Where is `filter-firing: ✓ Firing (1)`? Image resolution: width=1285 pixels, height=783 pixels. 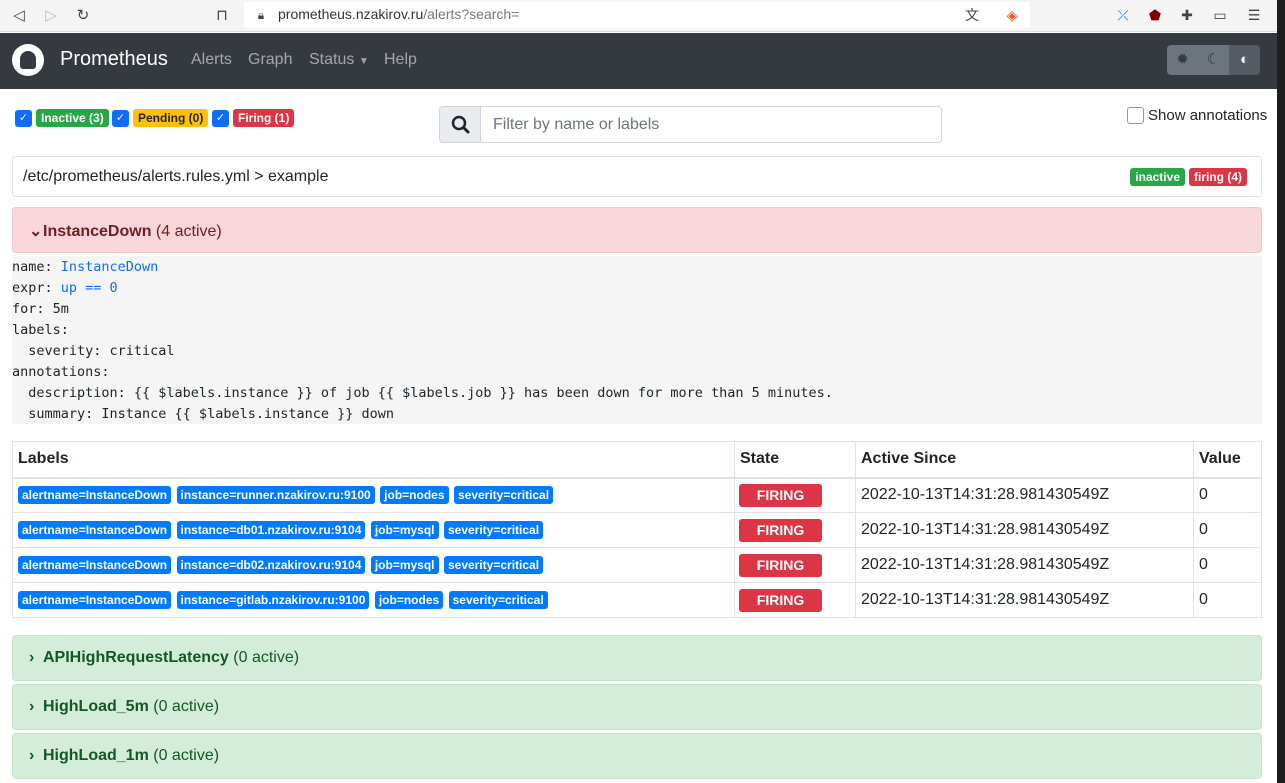 filter-firing: ✓ Firing (1) is located at coordinates (253, 118).